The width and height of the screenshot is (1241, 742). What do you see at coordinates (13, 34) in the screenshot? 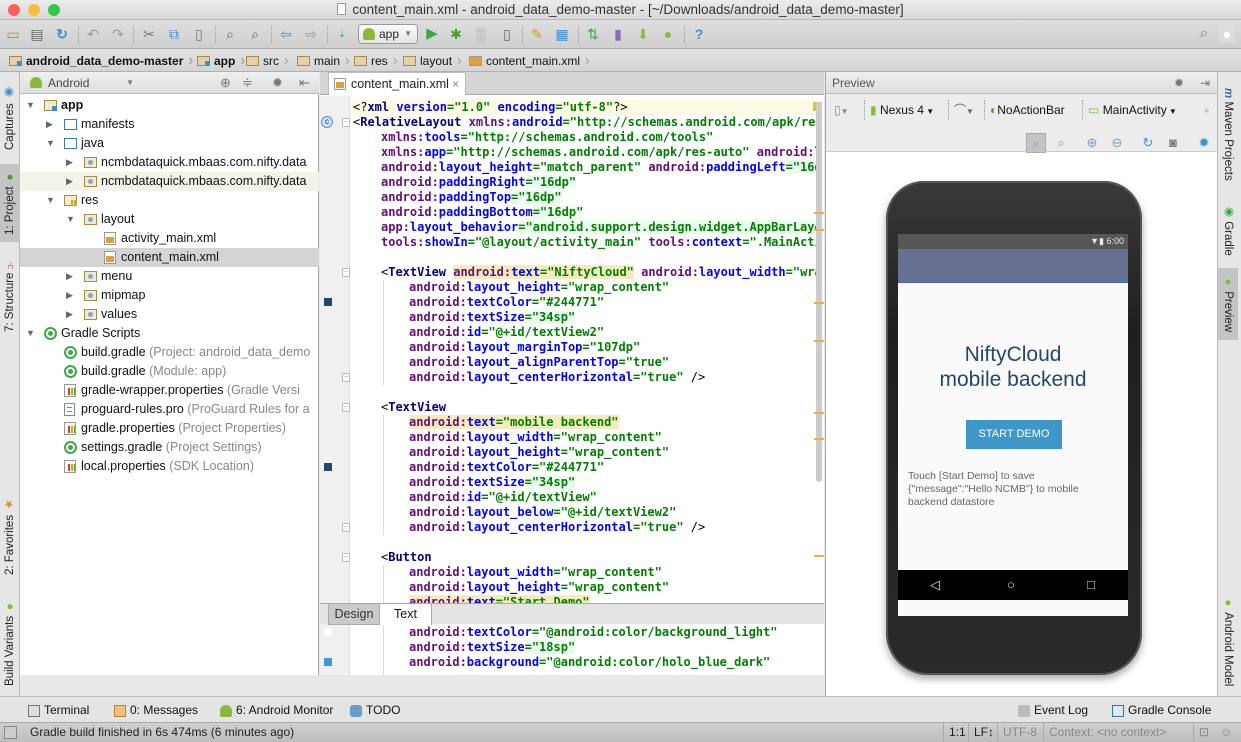
I see `open-folder-icon: ▭` at bounding box center [13, 34].